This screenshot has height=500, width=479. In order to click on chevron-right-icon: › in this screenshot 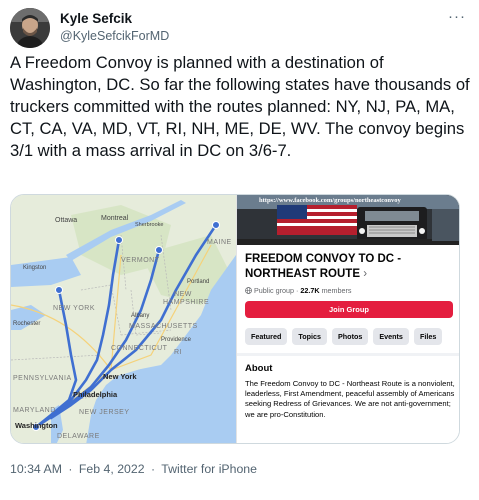, I will do `click(365, 274)`.